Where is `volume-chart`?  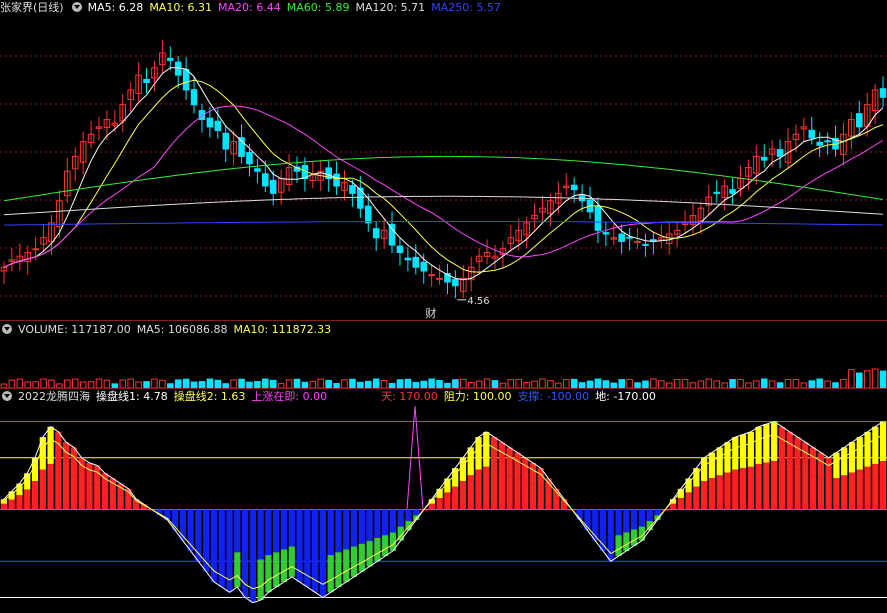
volume-chart is located at coordinates (443, 363).